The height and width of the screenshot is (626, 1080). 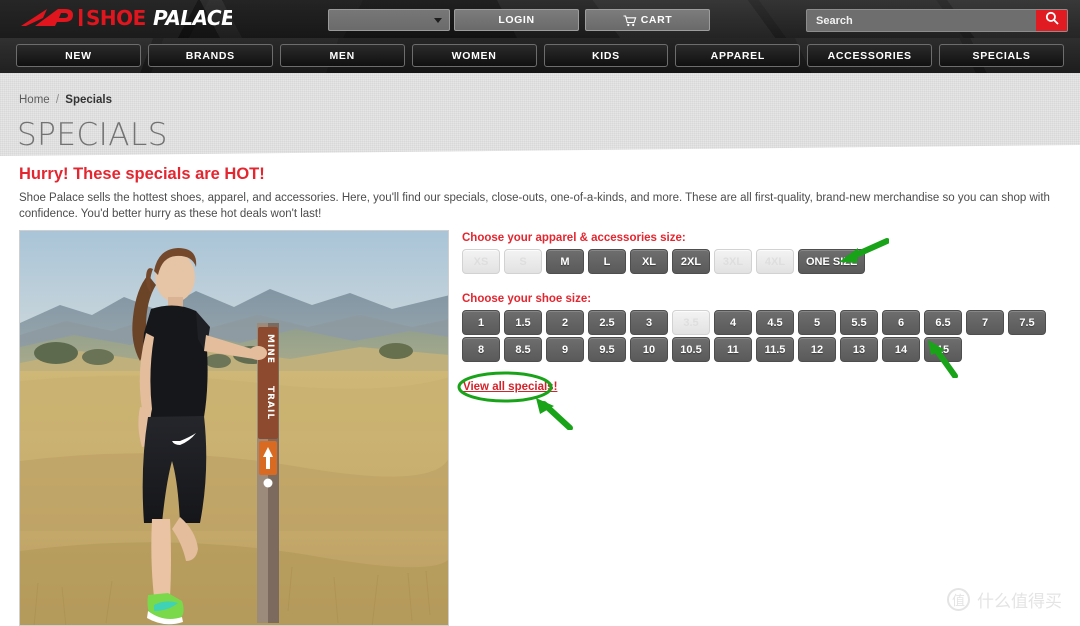 I want to click on shoe-size-10: 10, so click(x=649, y=349).